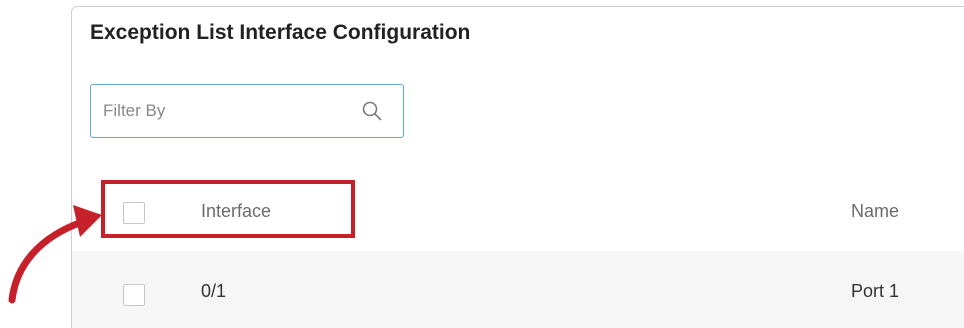 The image size is (964, 328). Describe the element at coordinates (875, 291) in the screenshot. I see `row-name-cell: Port 1` at that location.